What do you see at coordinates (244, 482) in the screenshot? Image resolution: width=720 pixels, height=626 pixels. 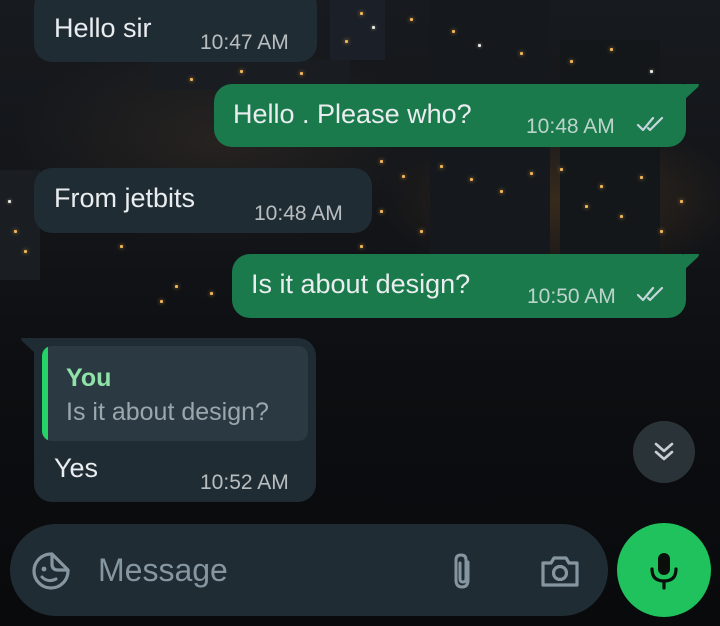 I see `message-time: 10:52 AM` at bounding box center [244, 482].